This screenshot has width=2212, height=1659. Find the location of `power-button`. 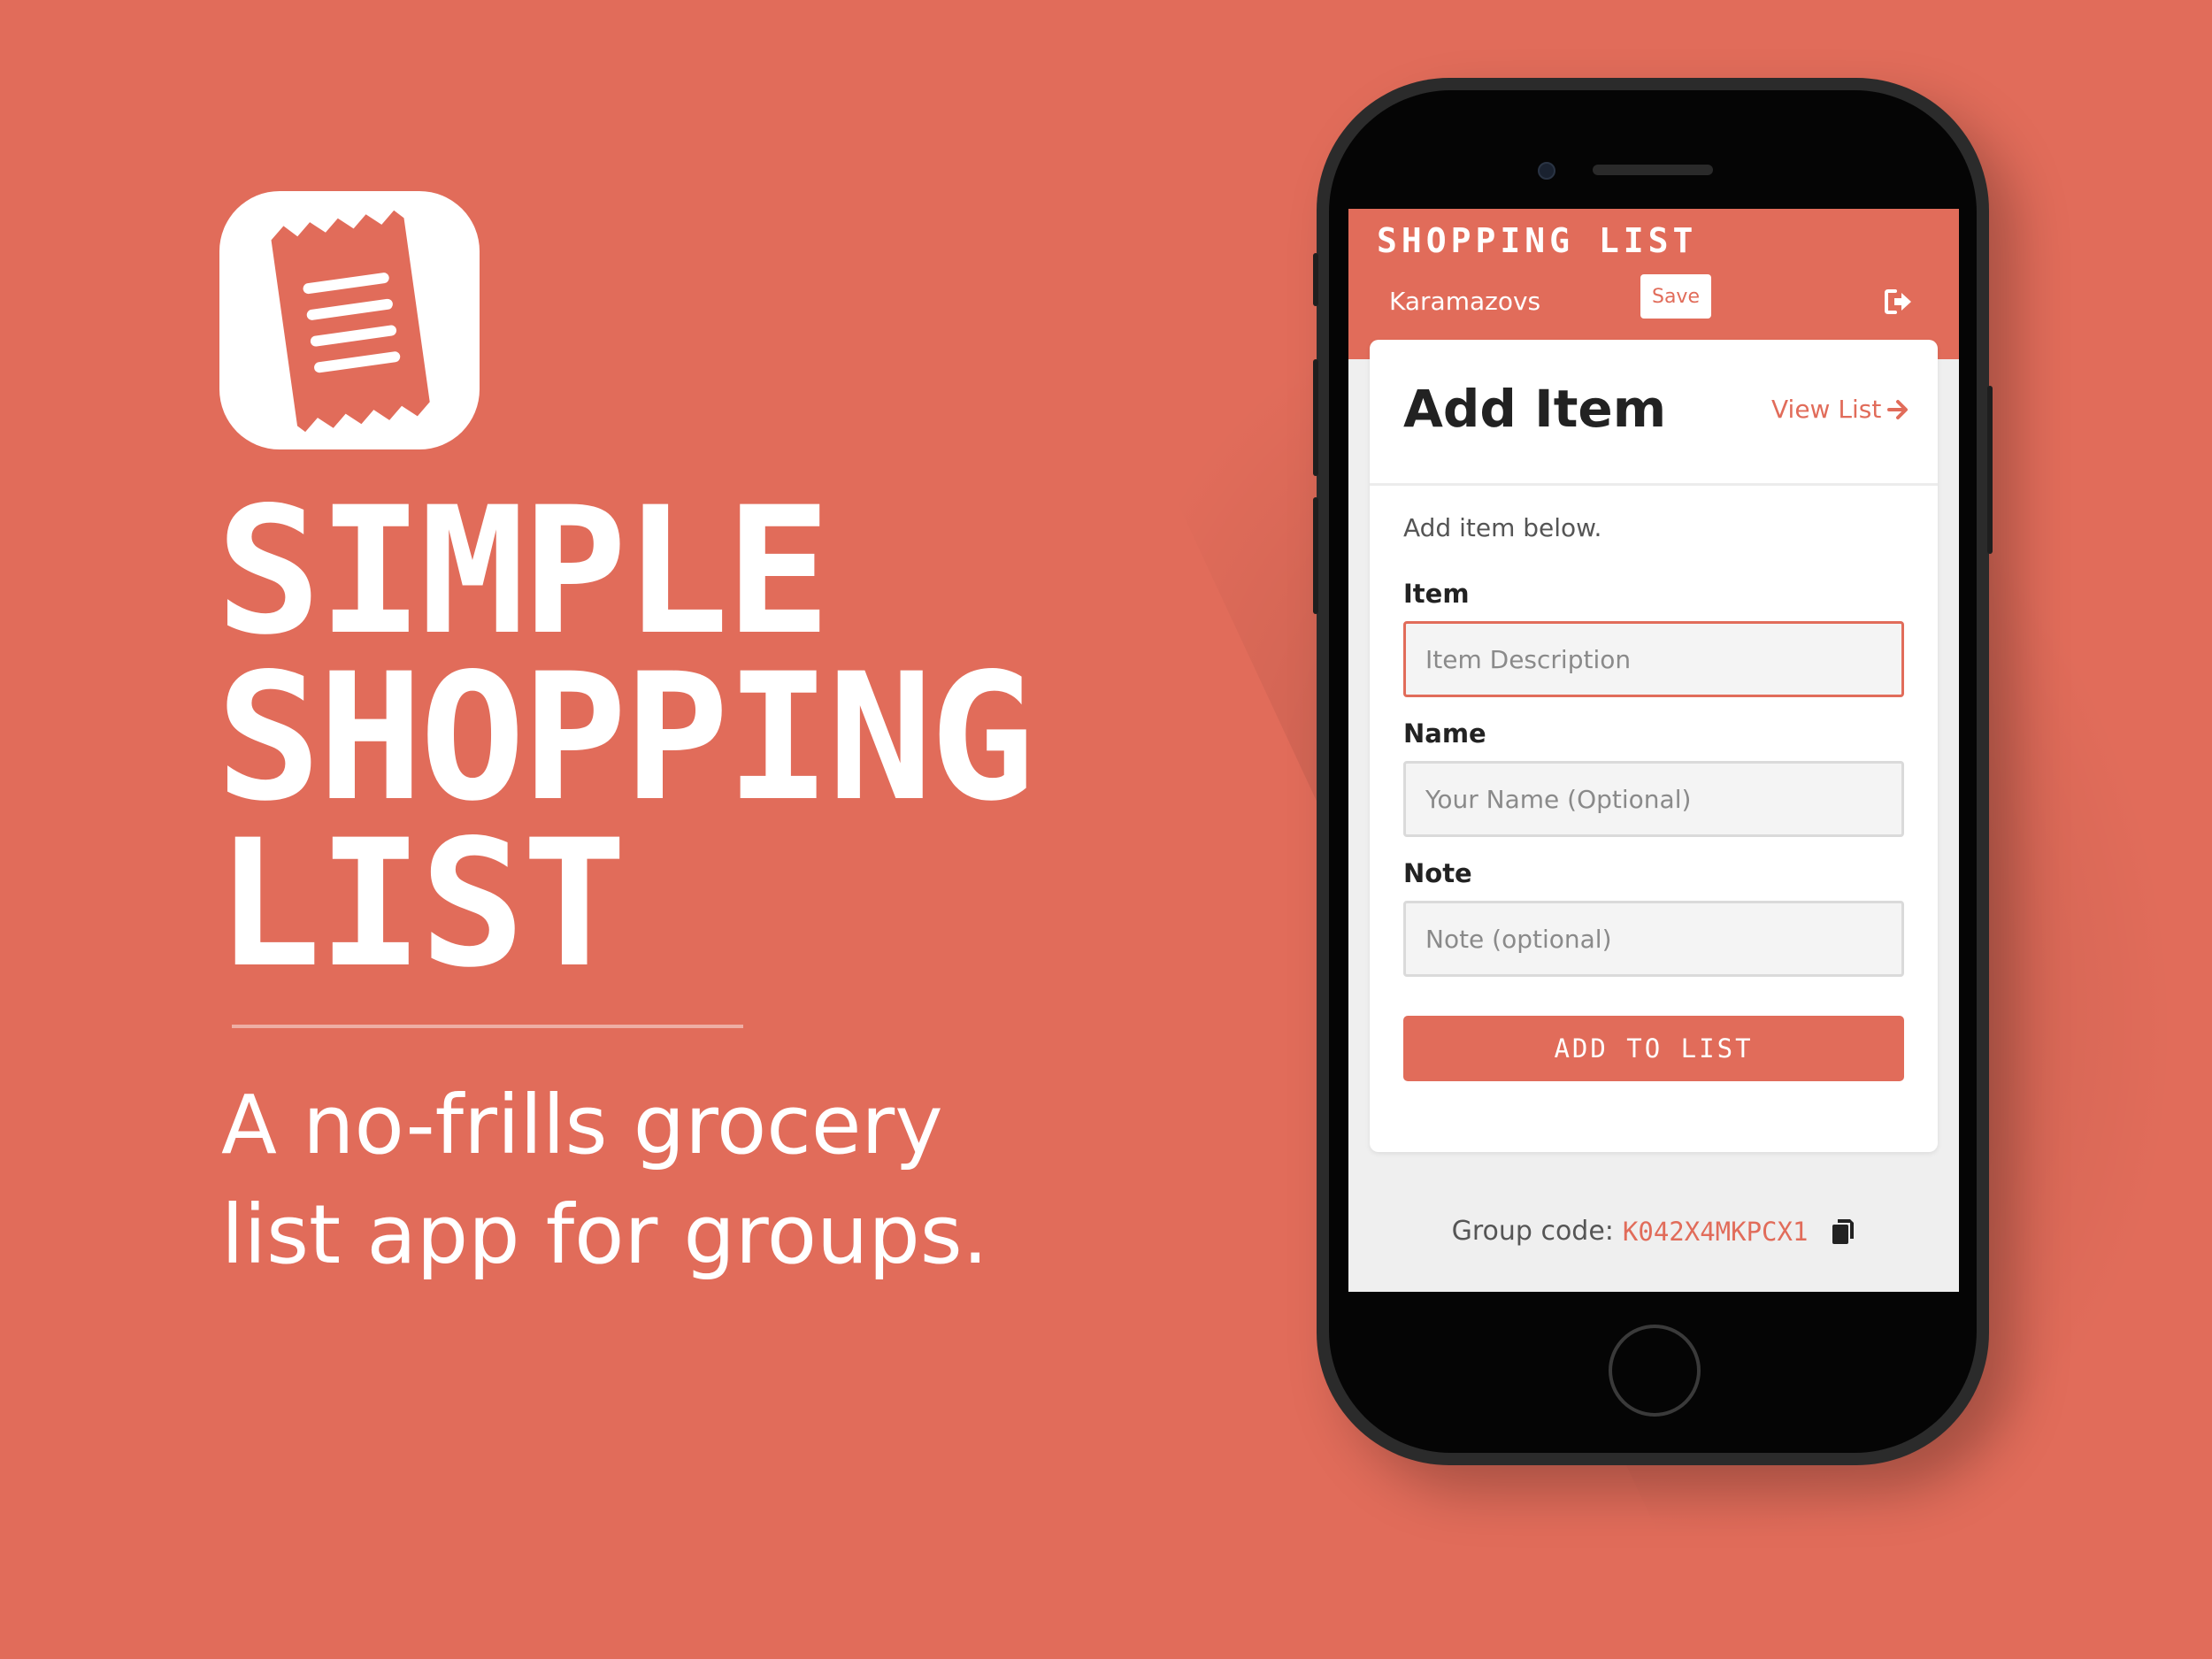

power-button is located at coordinates (1990, 470).